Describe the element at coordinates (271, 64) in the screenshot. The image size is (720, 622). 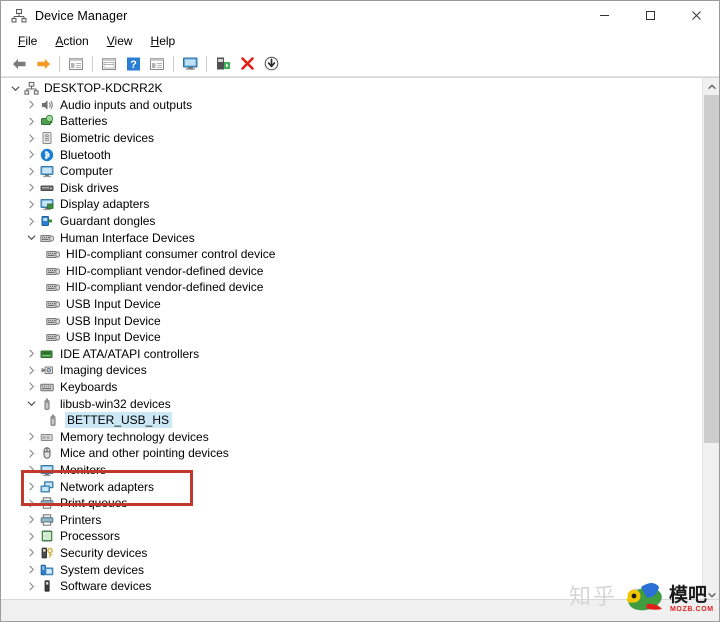
I see `disable-device-icon` at that location.